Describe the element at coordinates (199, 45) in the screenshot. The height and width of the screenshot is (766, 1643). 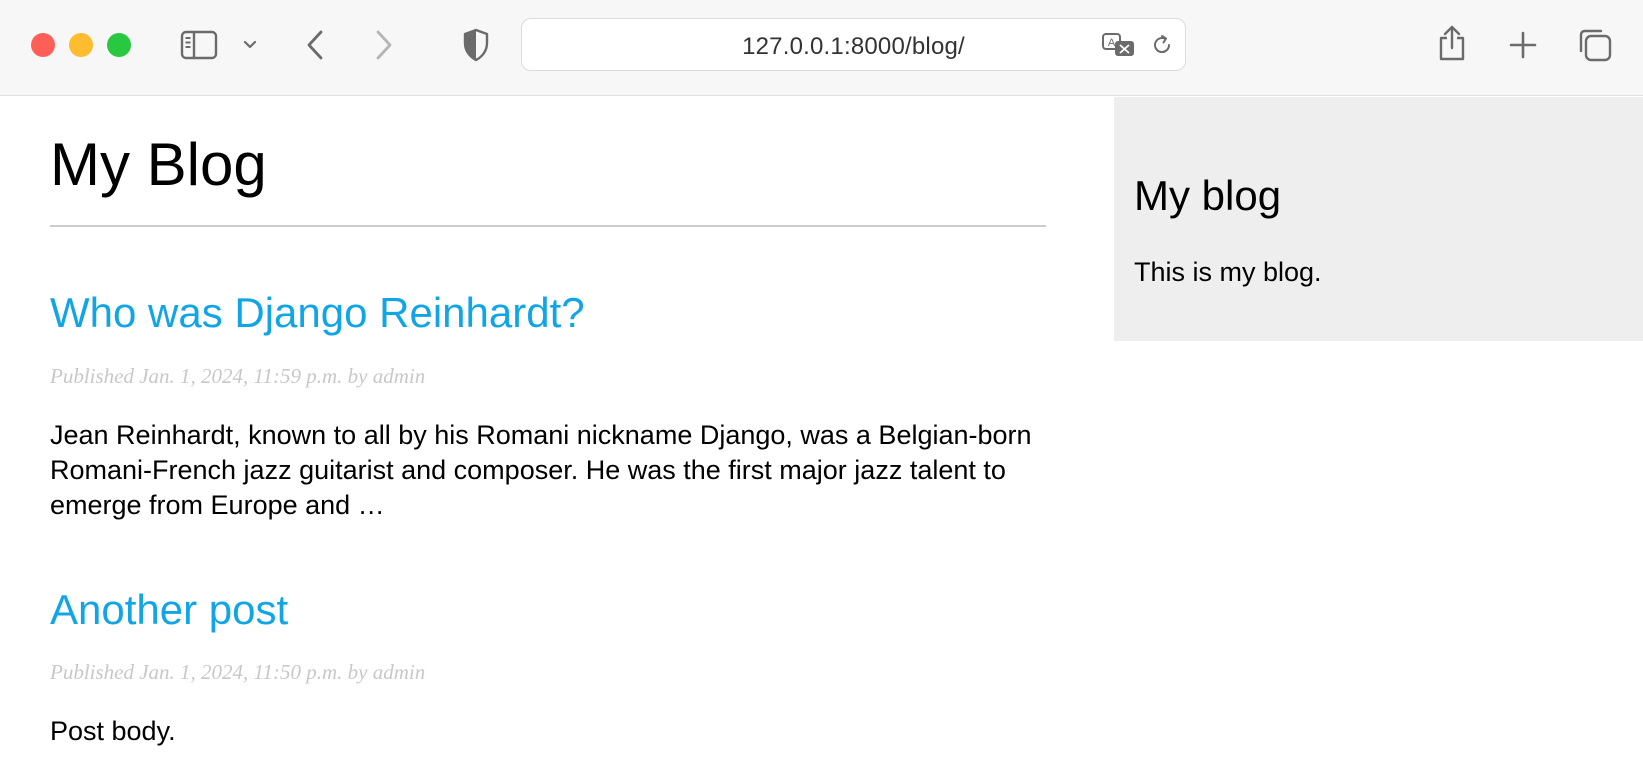
I see `sidebar-icon` at that location.